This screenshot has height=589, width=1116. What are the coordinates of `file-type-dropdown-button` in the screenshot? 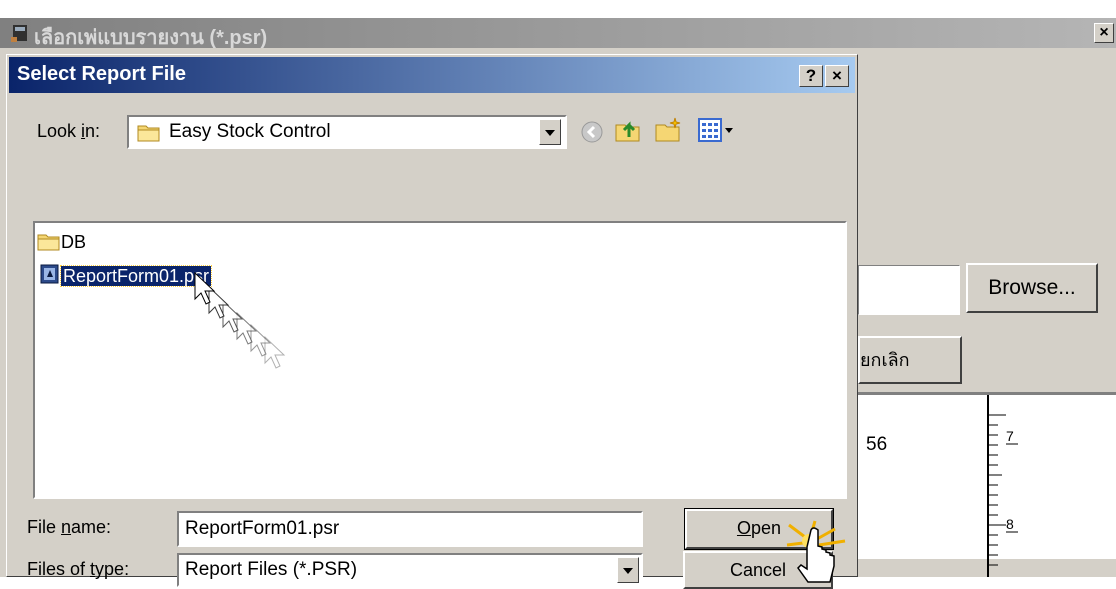 It's located at (628, 570).